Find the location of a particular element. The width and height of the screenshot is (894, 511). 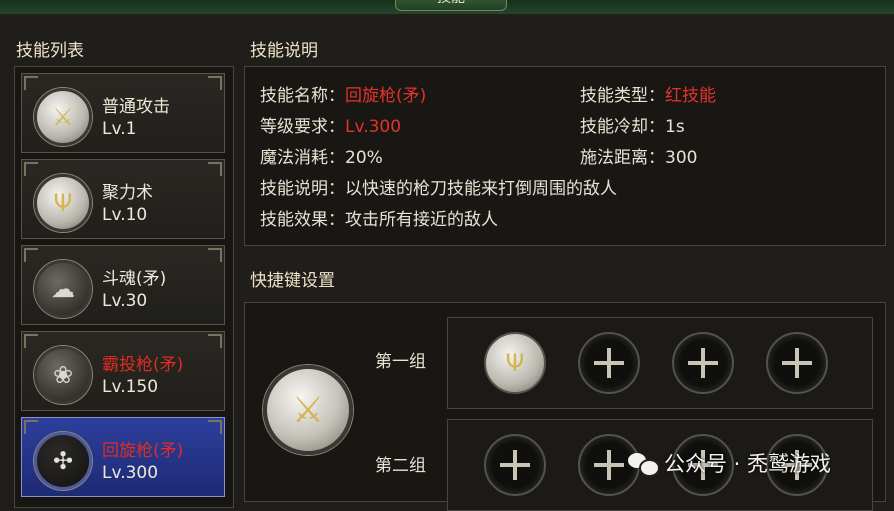

effect-label: 技能效果： is located at coordinates (302, 220).